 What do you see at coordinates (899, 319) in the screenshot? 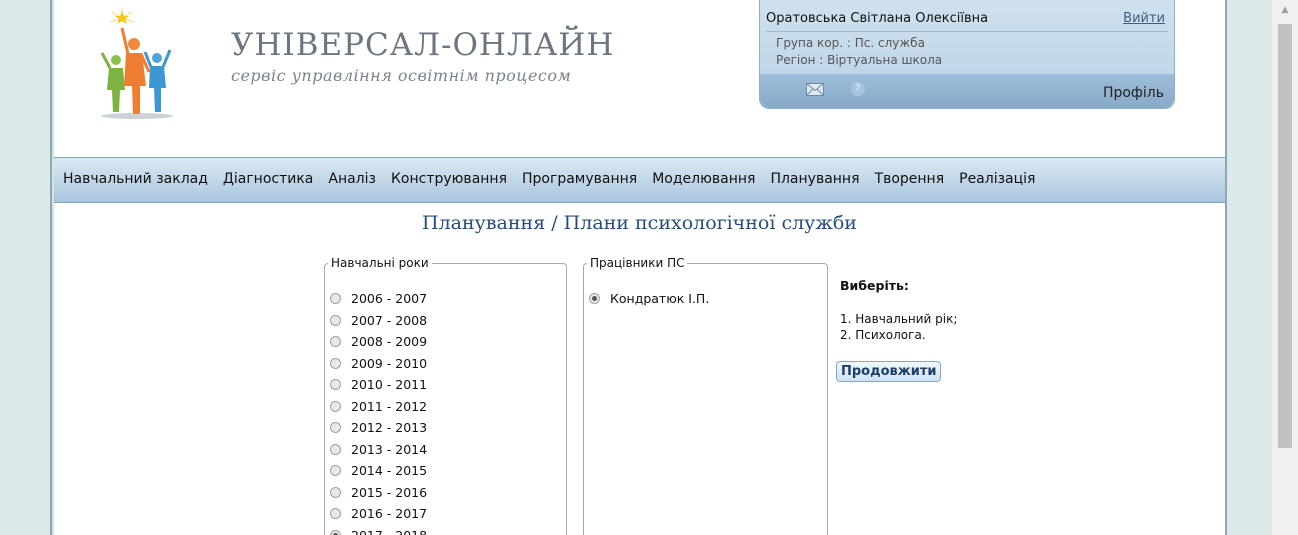
I see `instruction-step: 1. Навчальний рік;` at bounding box center [899, 319].